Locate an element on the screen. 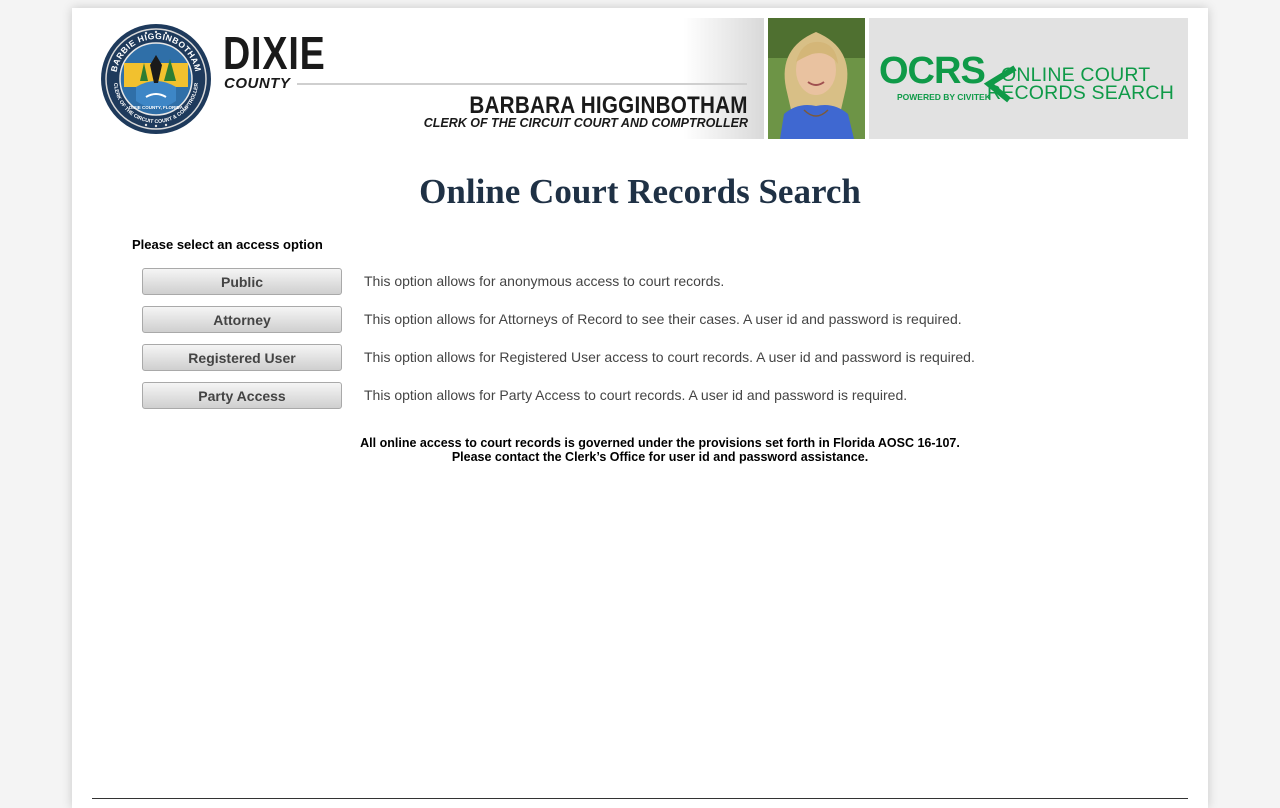 The width and height of the screenshot is (1280, 808). page-title: Online Court Records Search is located at coordinates (640, 191).